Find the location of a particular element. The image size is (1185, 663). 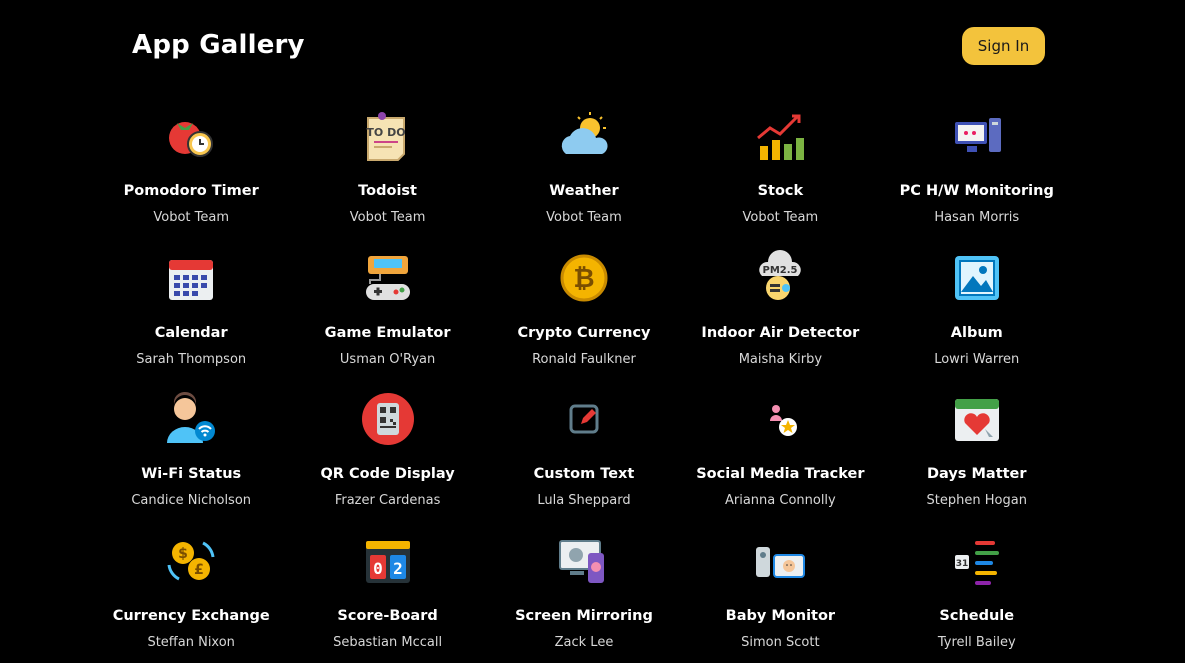

app-name: Crypto Currency is located at coordinates (584, 332).